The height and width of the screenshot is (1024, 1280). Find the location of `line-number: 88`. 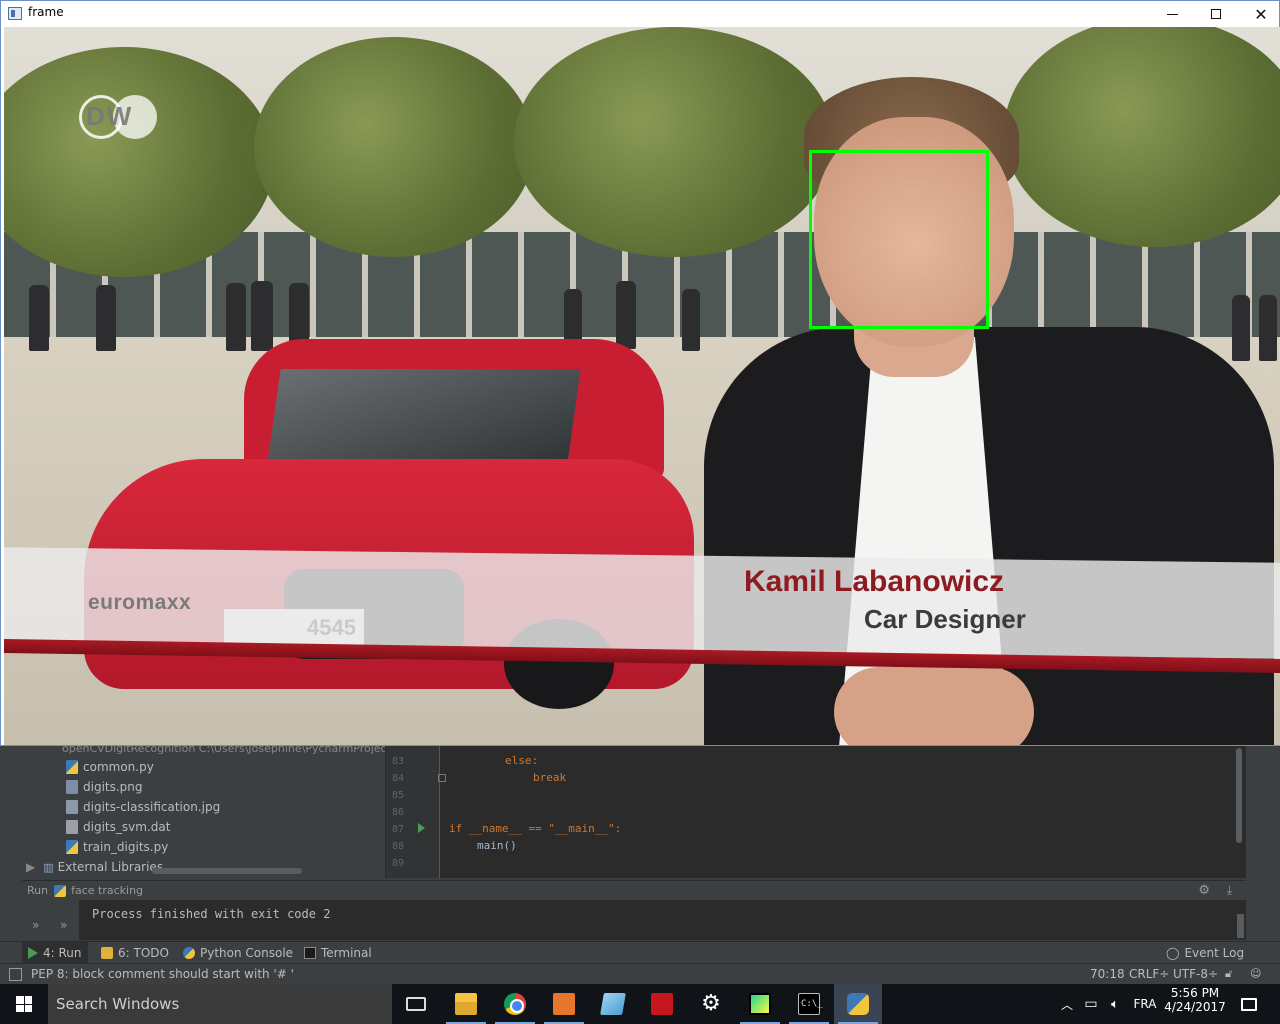

line-number: 88 is located at coordinates (398, 846).